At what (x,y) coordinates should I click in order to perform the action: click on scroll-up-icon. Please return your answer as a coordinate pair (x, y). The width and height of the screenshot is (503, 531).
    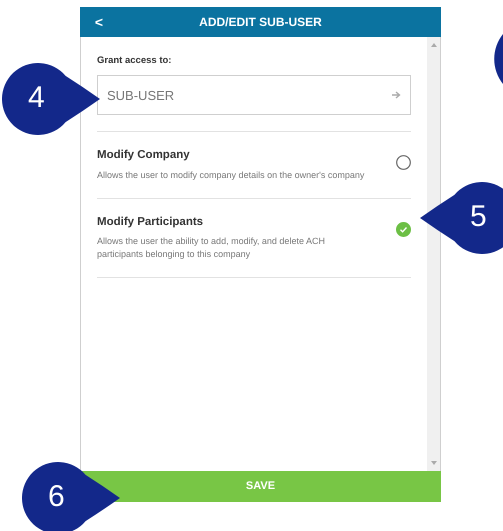
    Looking at the image, I should click on (433, 45).